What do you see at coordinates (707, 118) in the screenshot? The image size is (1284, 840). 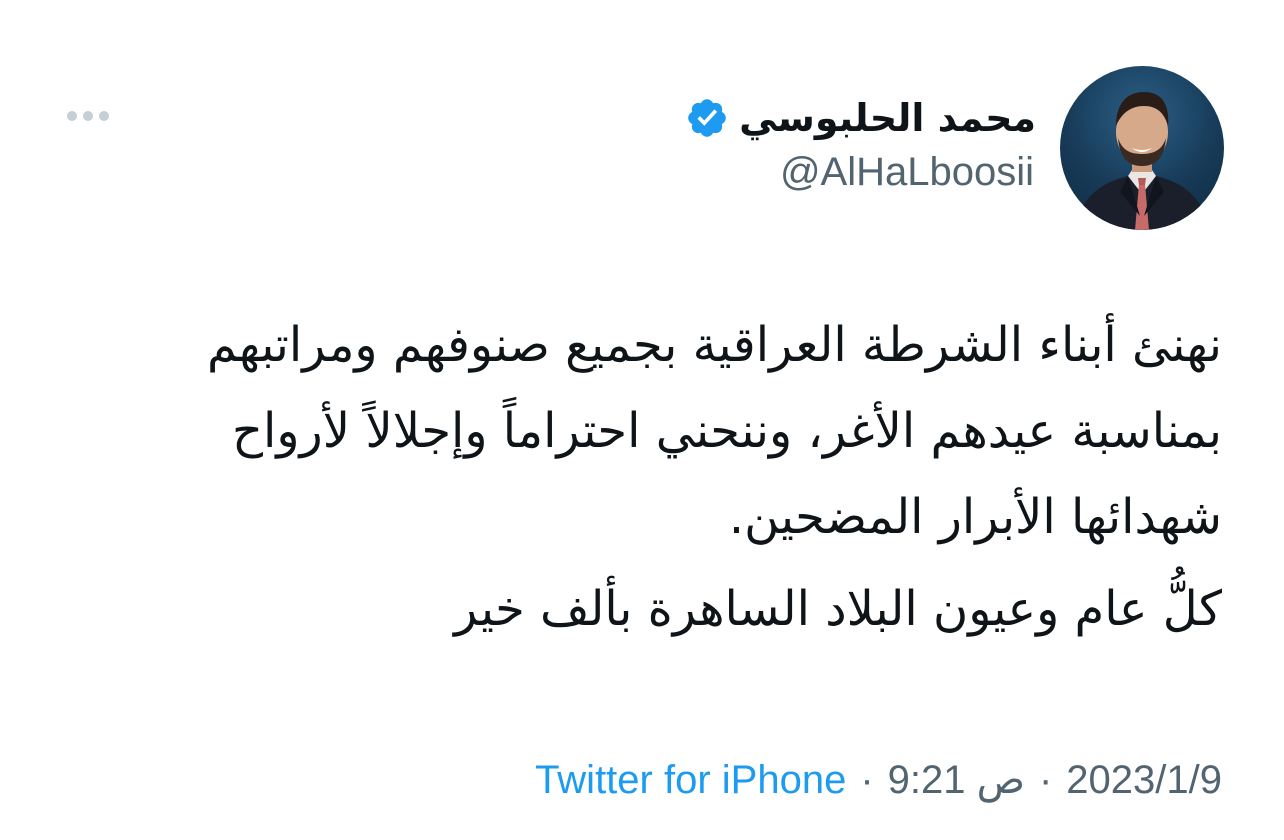 I see `verified-badge-icon` at bounding box center [707, 118].